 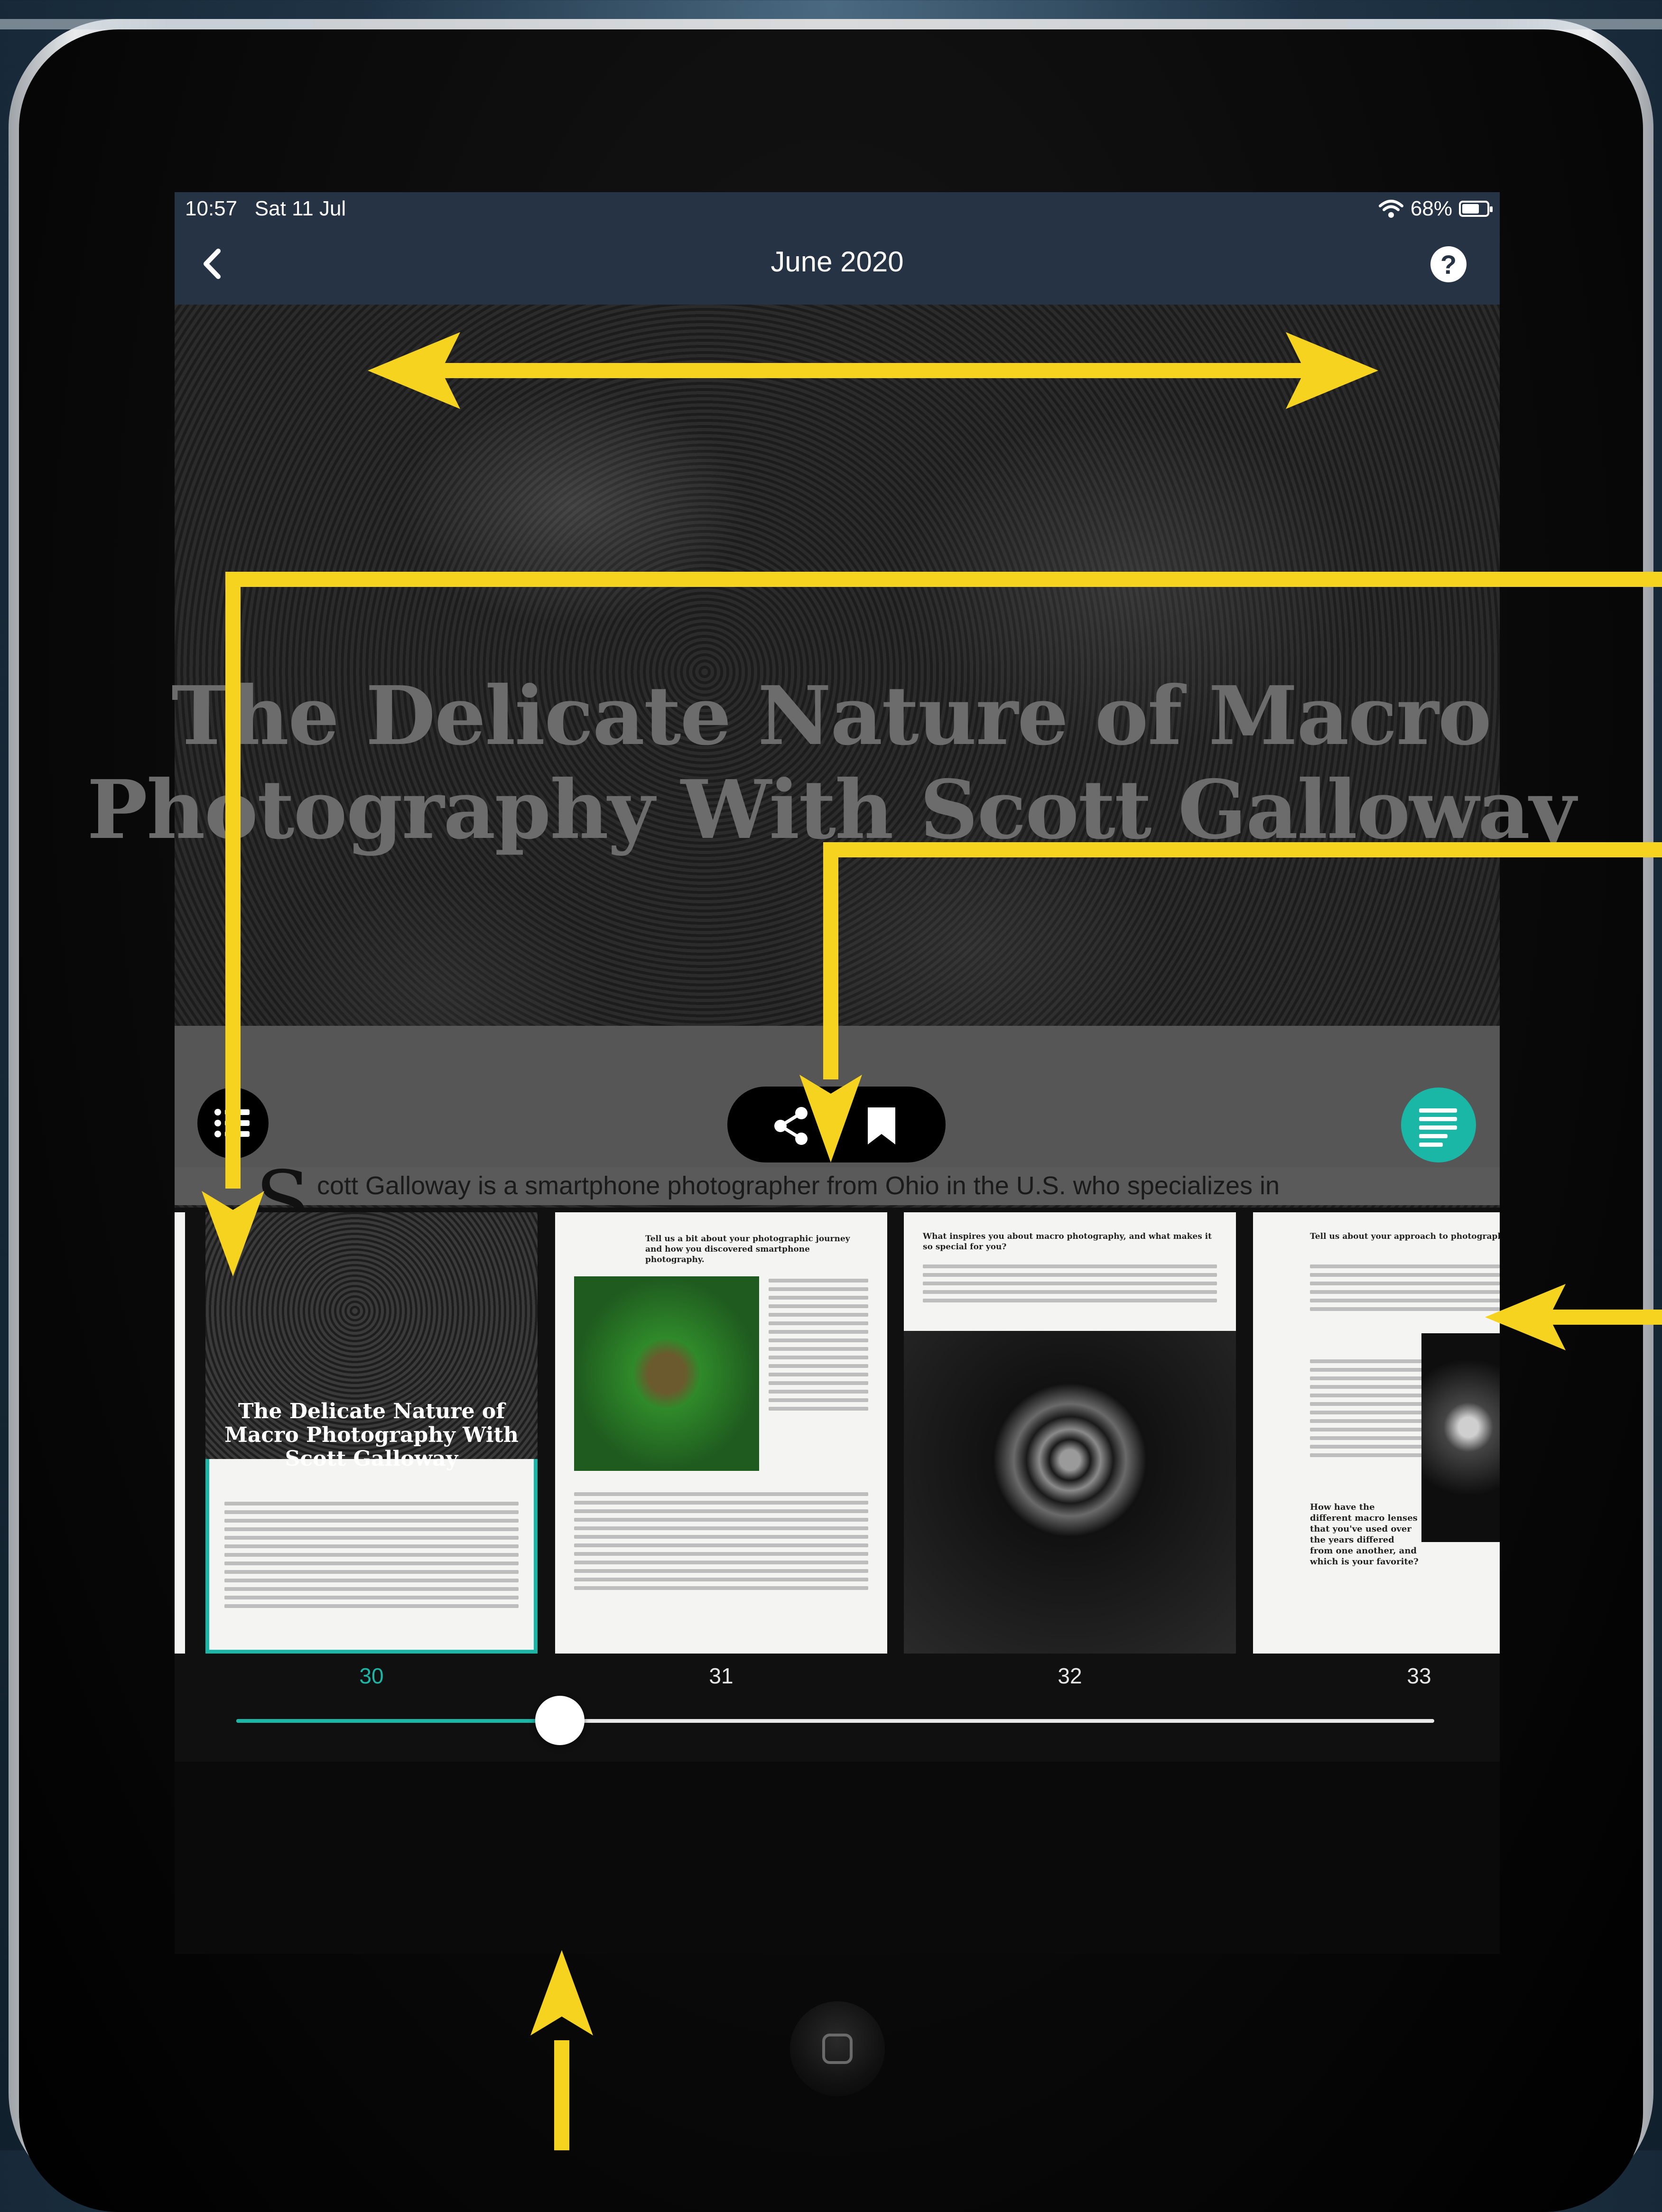 I want to click on home-button, so click(x=837, y=2049).